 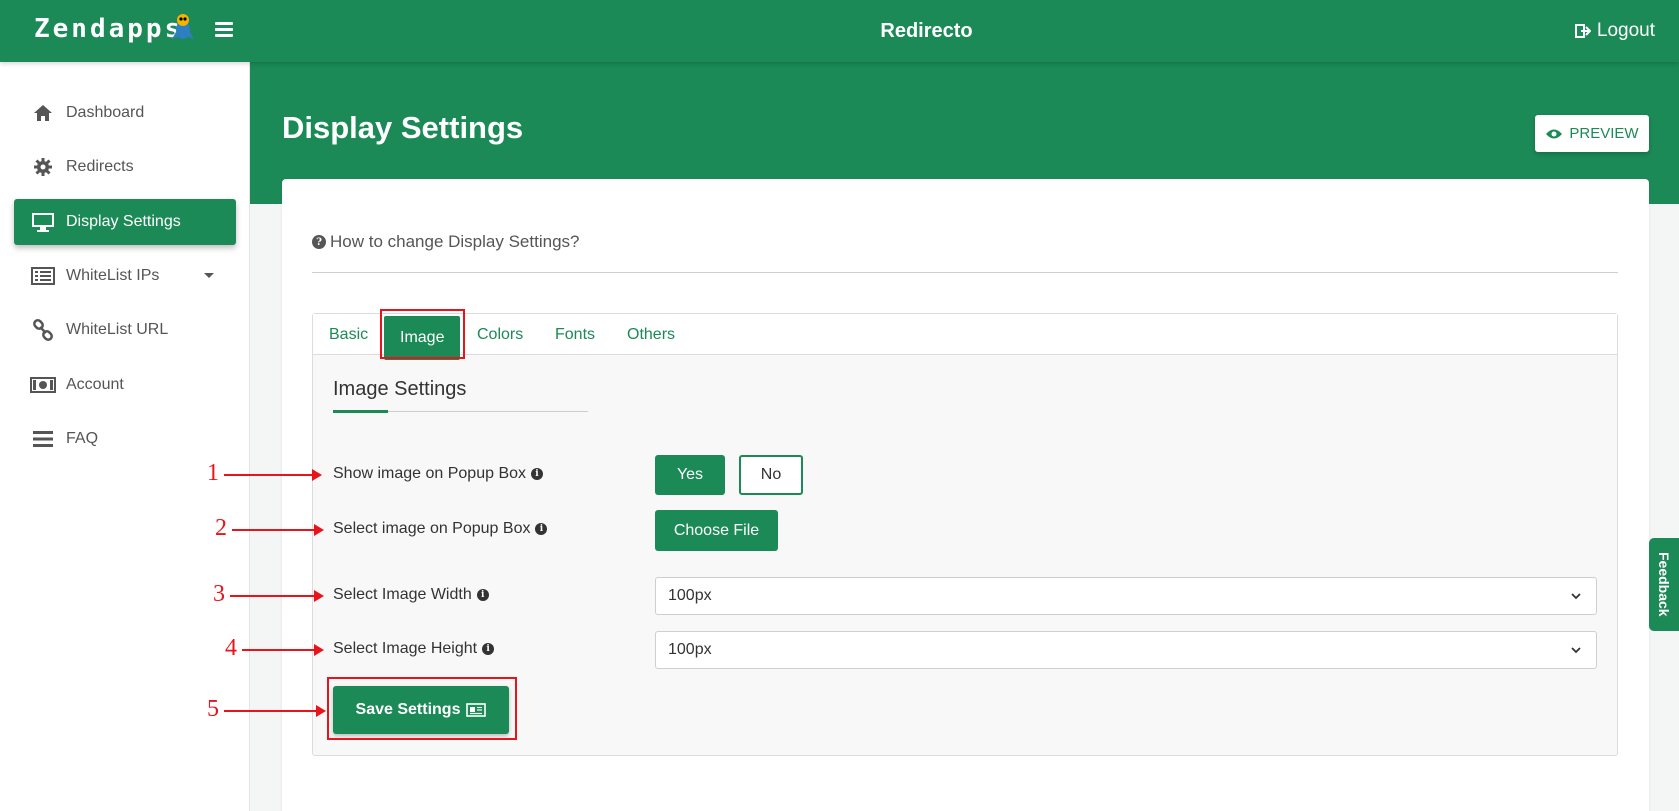 I want to click on image-width-field-label: Select Image Width i, so click(x=411, y=595).